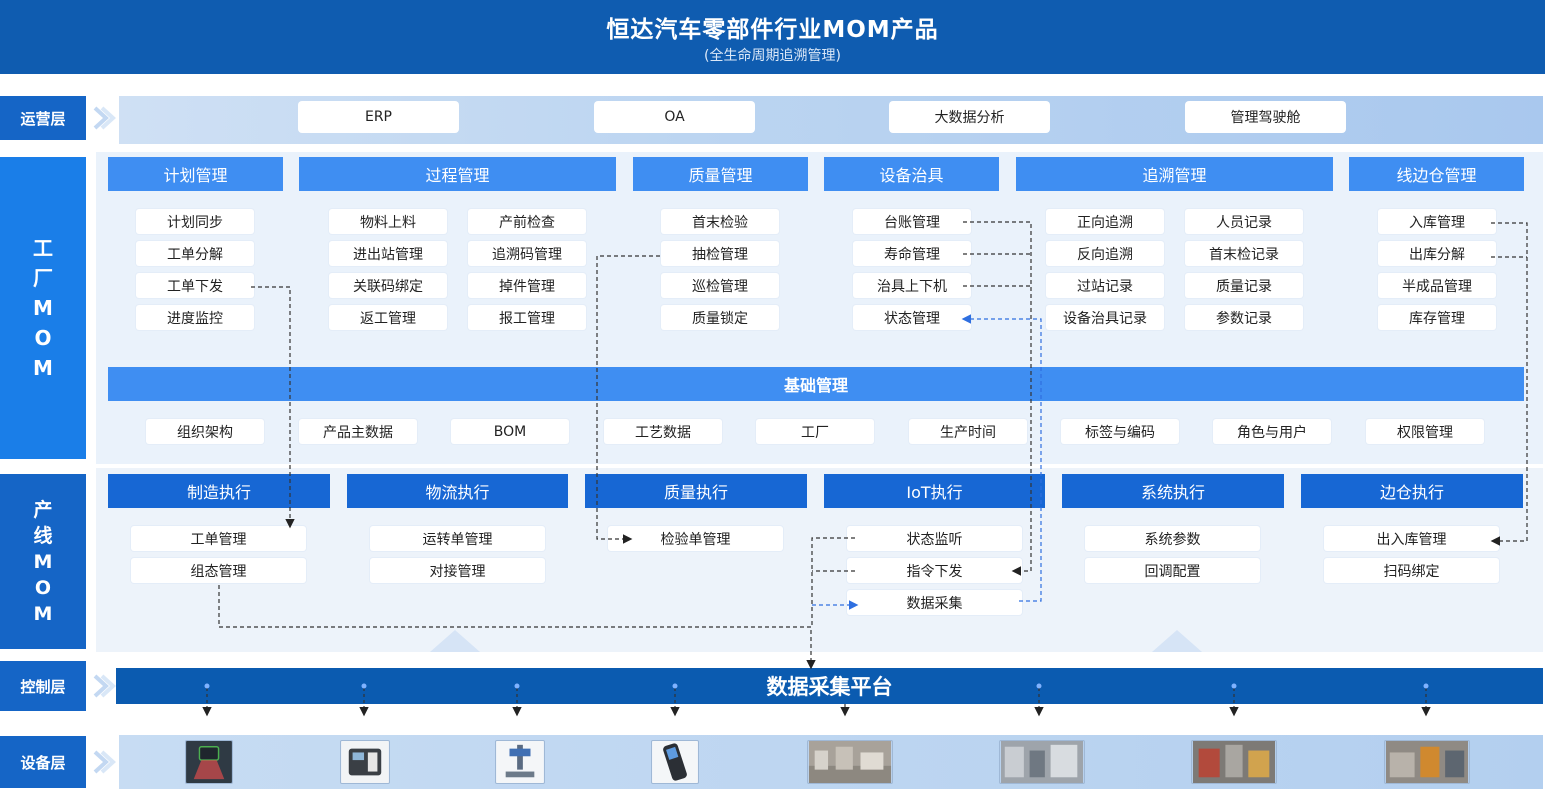  Describe the element at coordinates (43, 686) in the screenshot. I see `layer-label-control: 控制层` at that location.